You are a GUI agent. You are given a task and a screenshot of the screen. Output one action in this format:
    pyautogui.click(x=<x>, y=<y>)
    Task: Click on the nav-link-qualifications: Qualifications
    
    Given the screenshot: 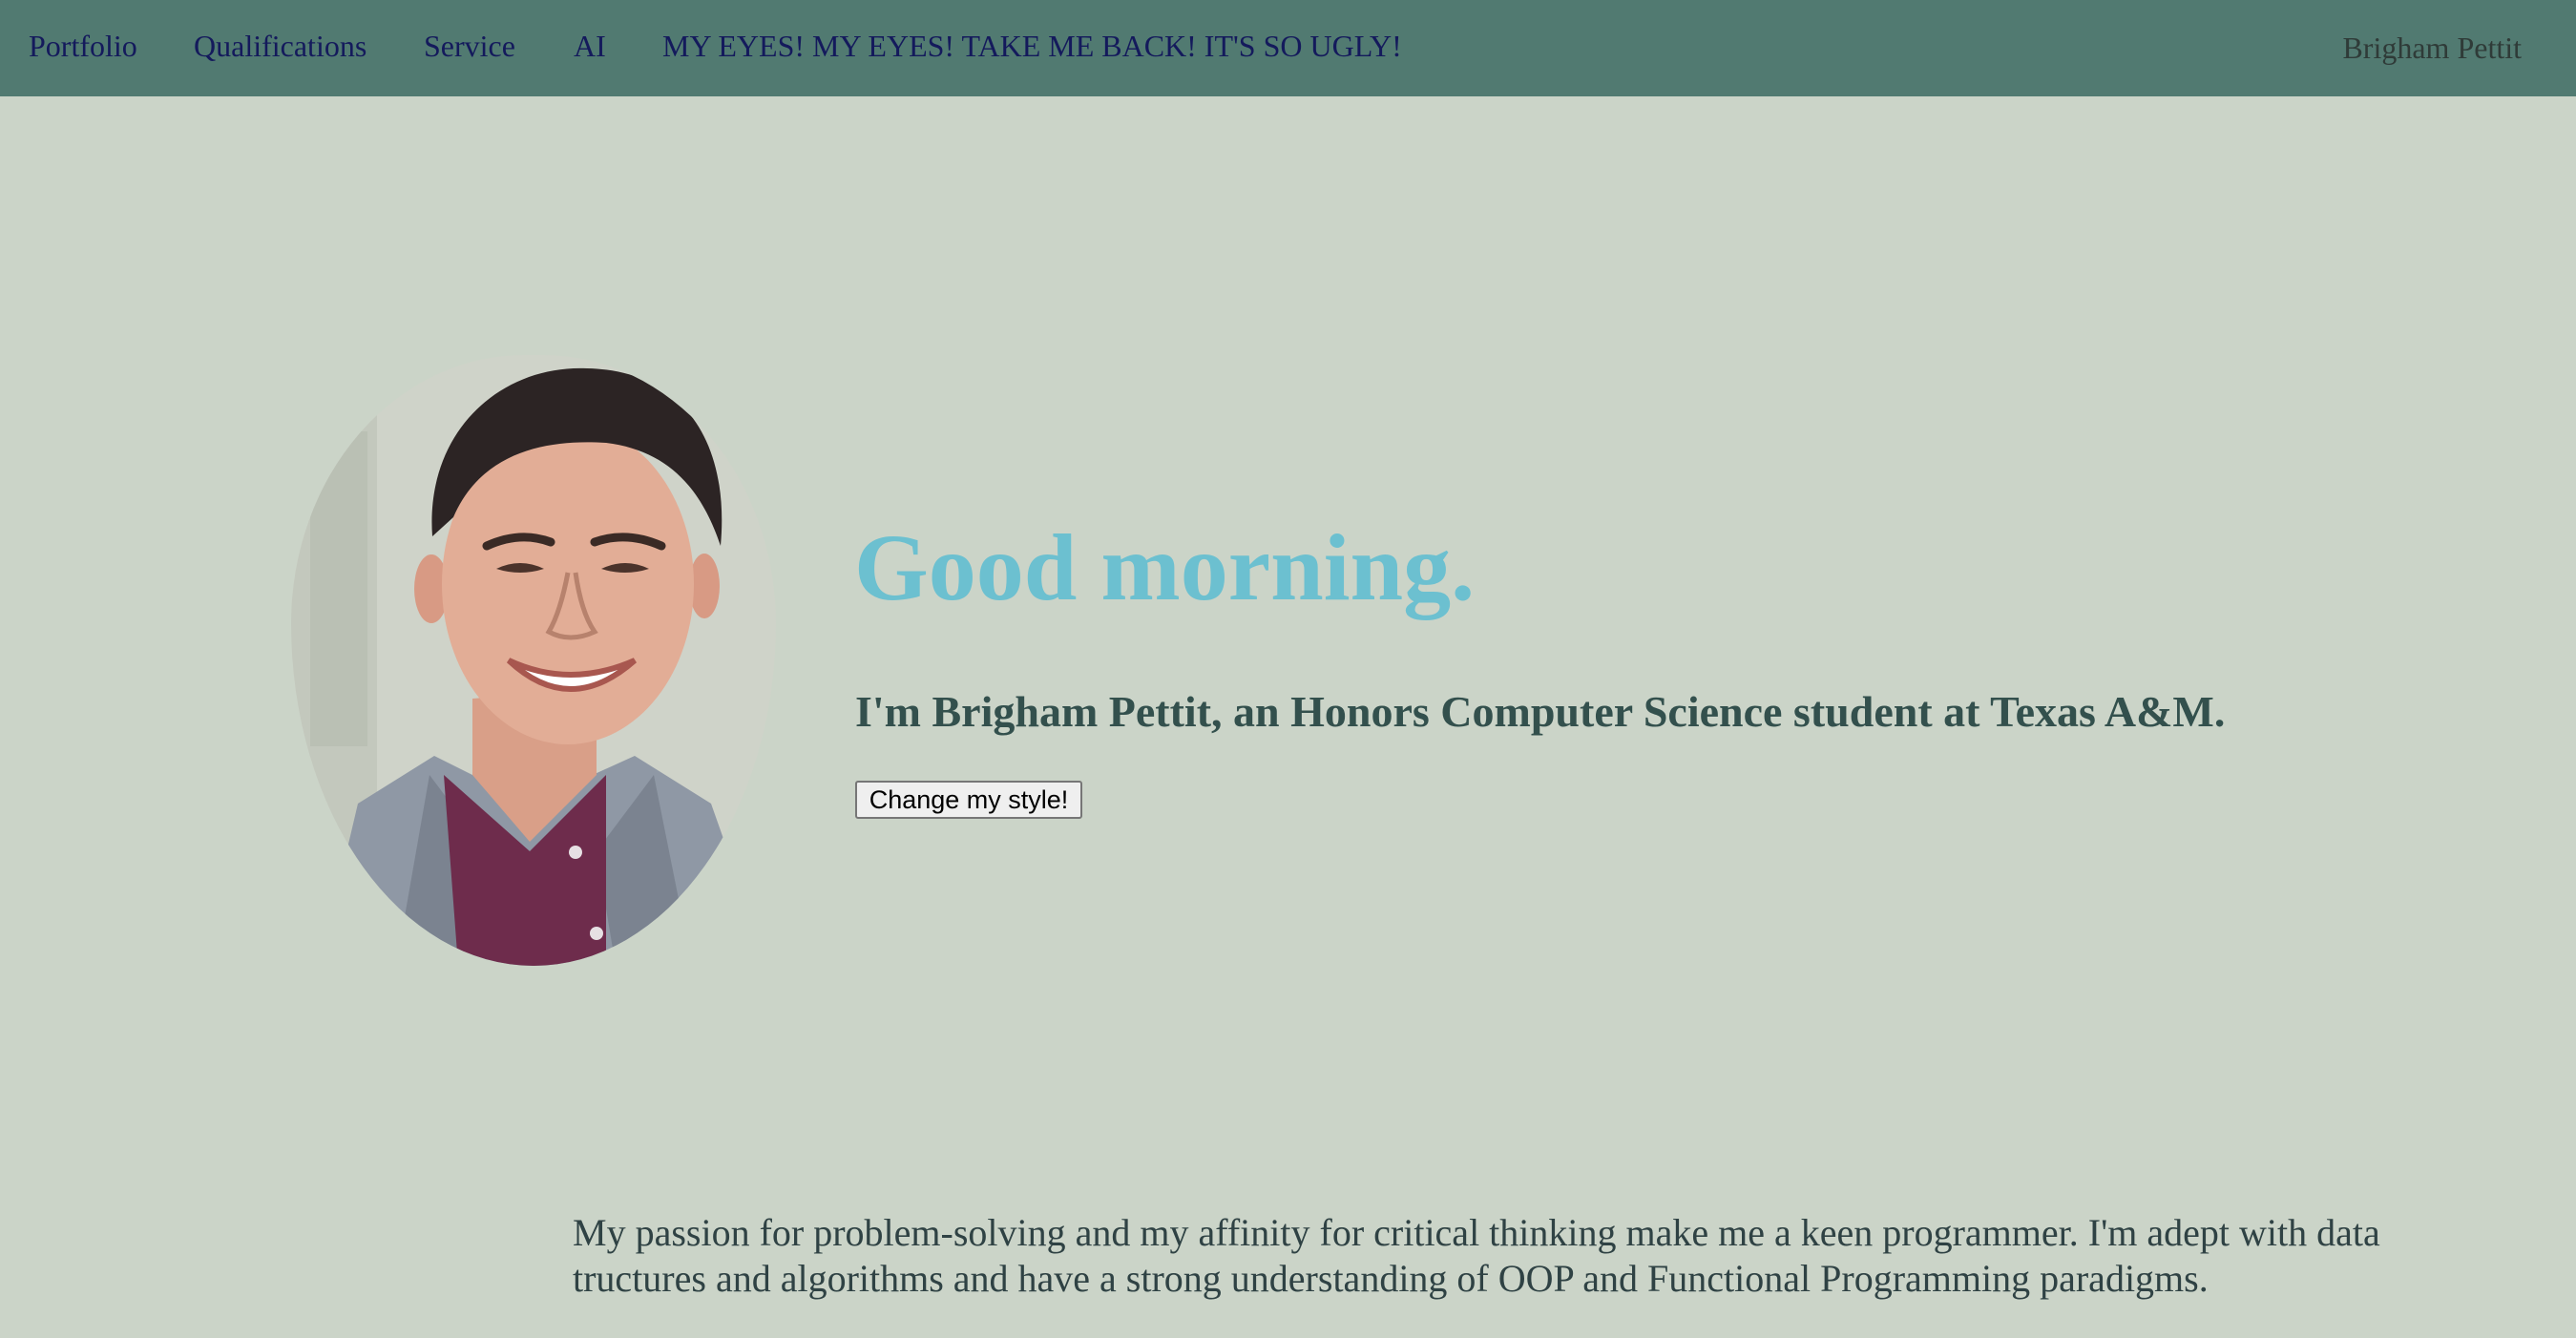 What is the action you would take?
    pyautogui.click(x=280, y=46)
    